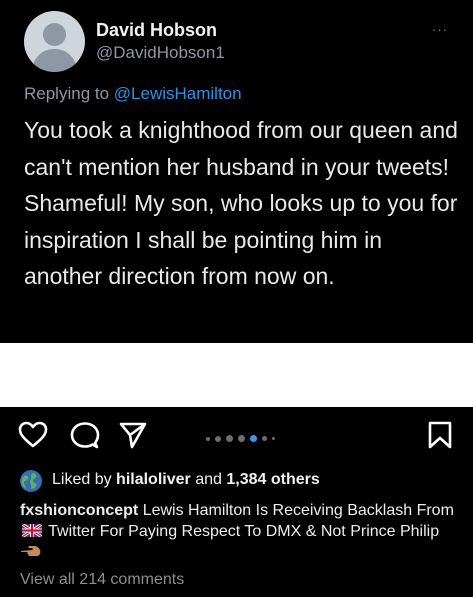 The width and height of the screenshot is (473, 597). Describe the element at coordinates (272, 479) in the screenshot. I see `likes-count-link: 1,384 others` at that location.